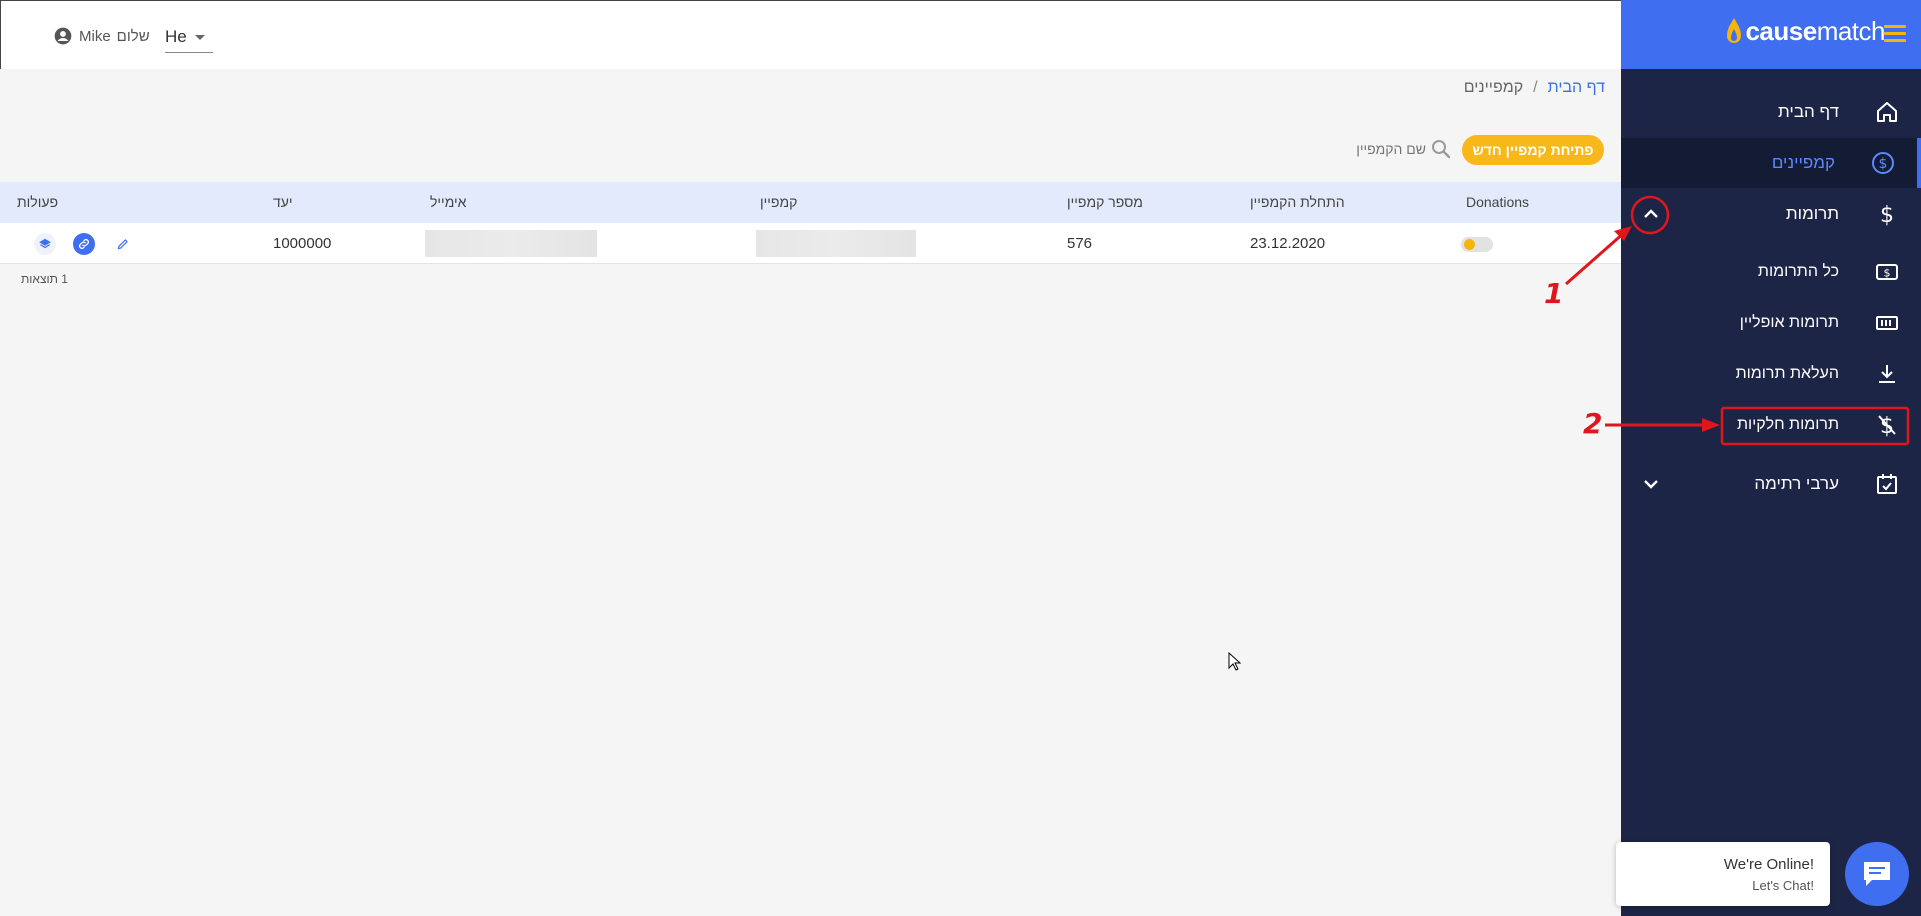 This screenshot has height=916, width=1921. What do you see at coordinates (302, 243) in the screenshot?
I see `cell-goal: 1000000` at bounding box center [302, 243].